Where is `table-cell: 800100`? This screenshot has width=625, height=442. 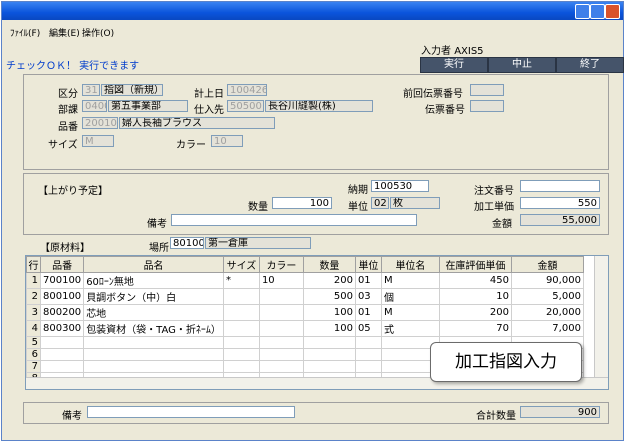
table-cell: 800100 is located at coordinates (62, 296).